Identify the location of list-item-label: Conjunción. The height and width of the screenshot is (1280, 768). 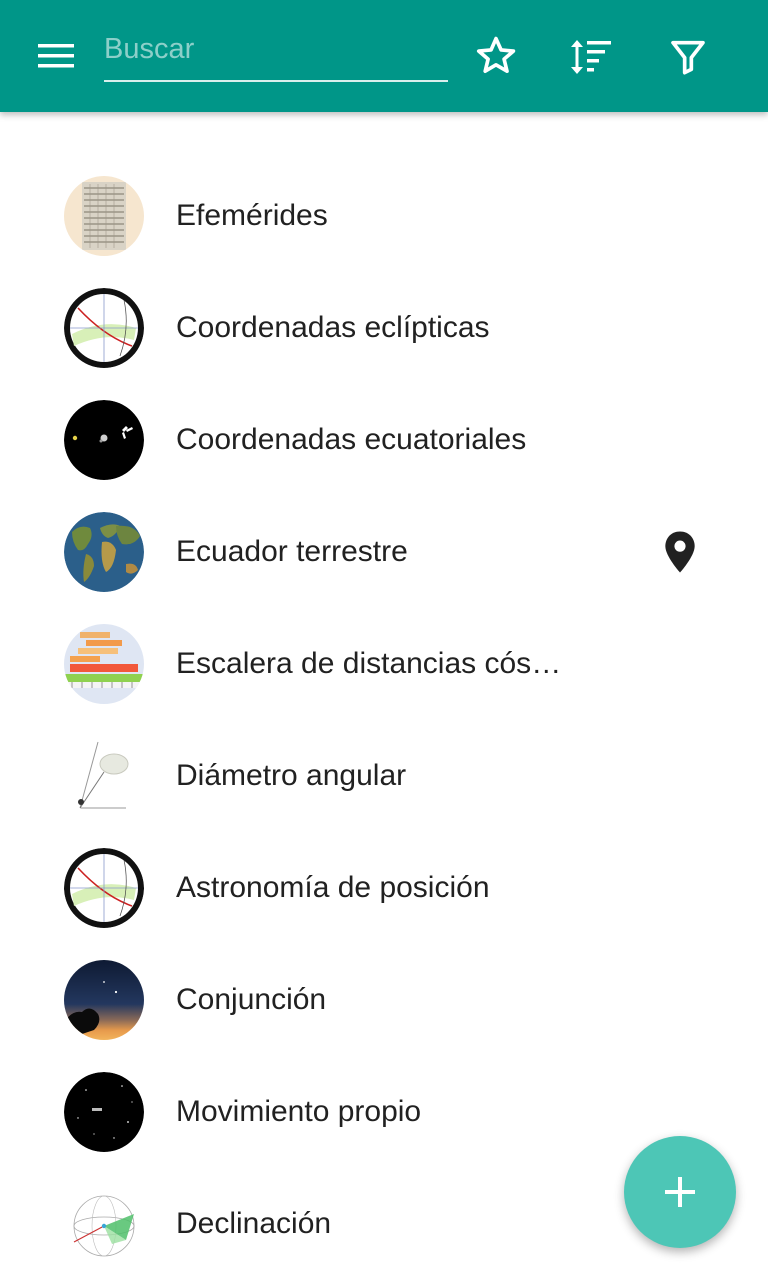
(251, 999).